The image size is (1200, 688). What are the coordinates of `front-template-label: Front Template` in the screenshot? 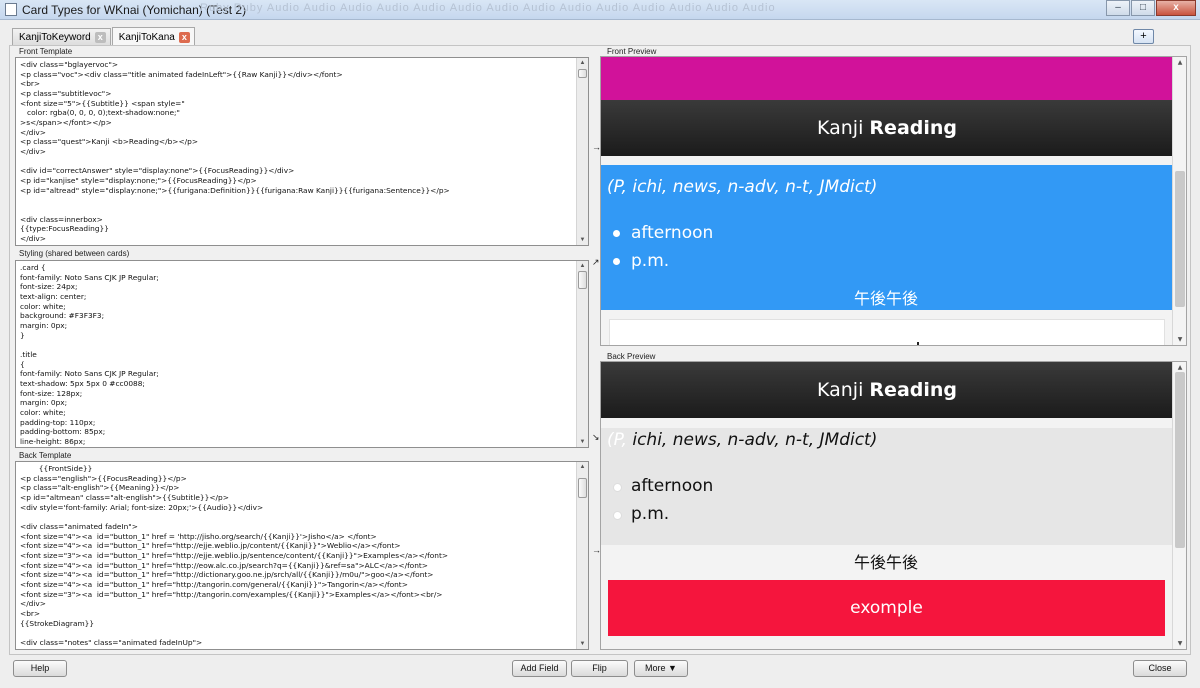 It's located at (46, 51).